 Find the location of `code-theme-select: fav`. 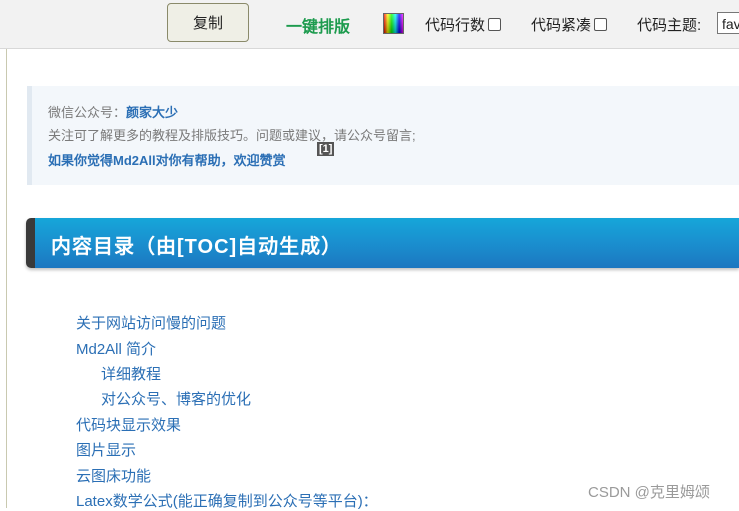

code-theme-select: fav is located at coordinates (728, 23).